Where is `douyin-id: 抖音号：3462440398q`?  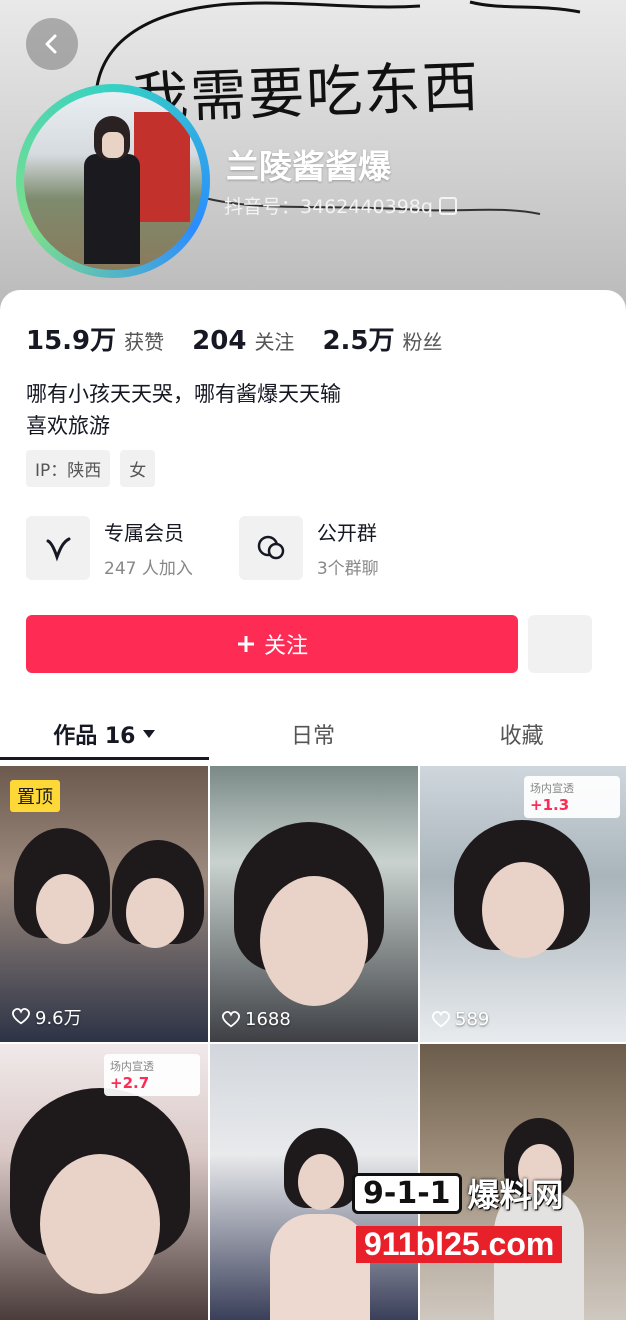
douyin-id: 抖音号：3462440398q is located at coordinates (340, 205).